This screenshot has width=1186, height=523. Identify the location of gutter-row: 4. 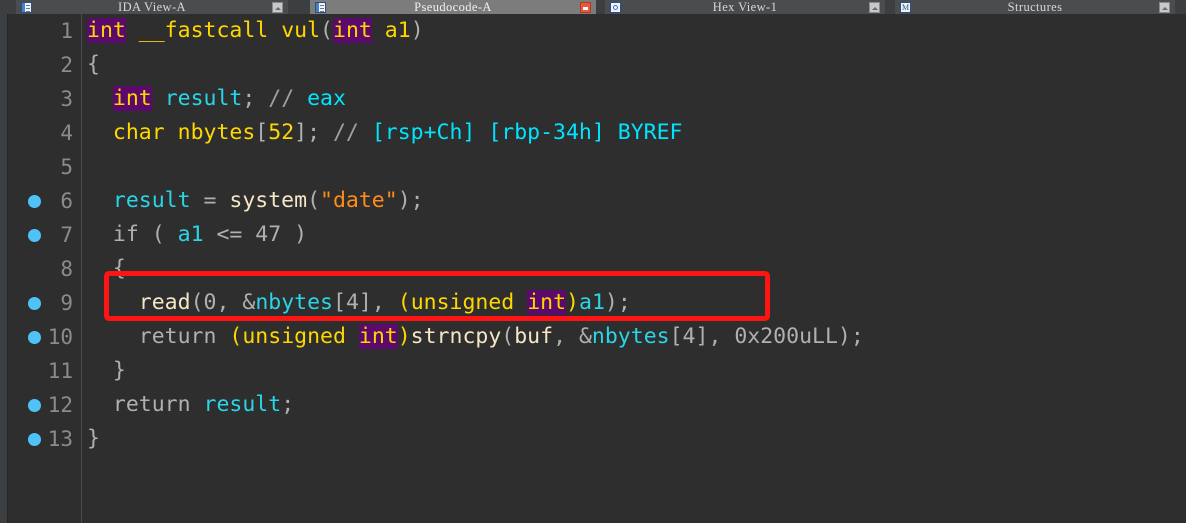
(44, 133).